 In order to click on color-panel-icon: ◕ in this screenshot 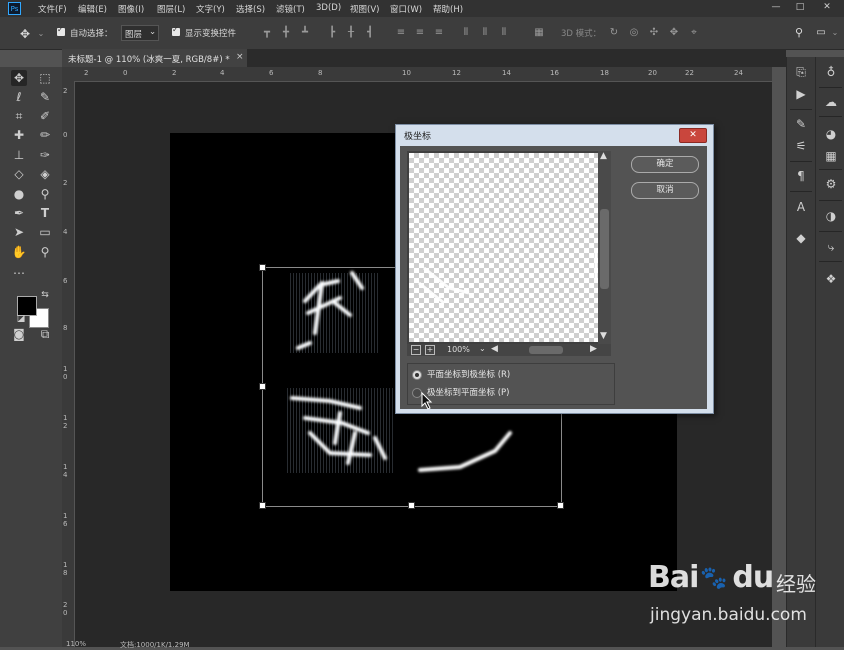, I will do `click(831, 134)`.